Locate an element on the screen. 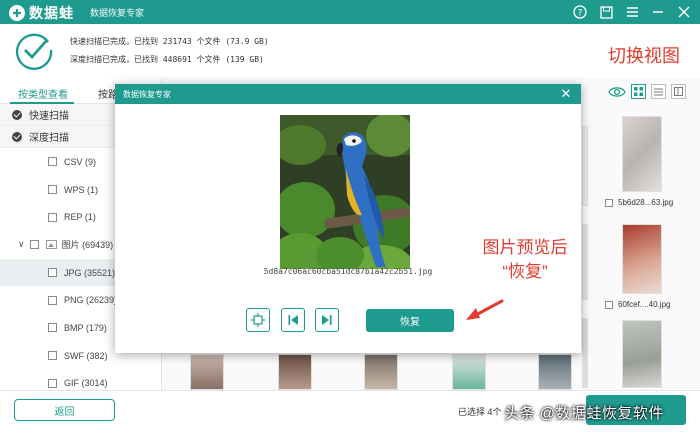 The width and height of the screenshot is (700, 436). preview-recover-annotation: 图片预览后 “恢复” is located at coordinates (525, 260).